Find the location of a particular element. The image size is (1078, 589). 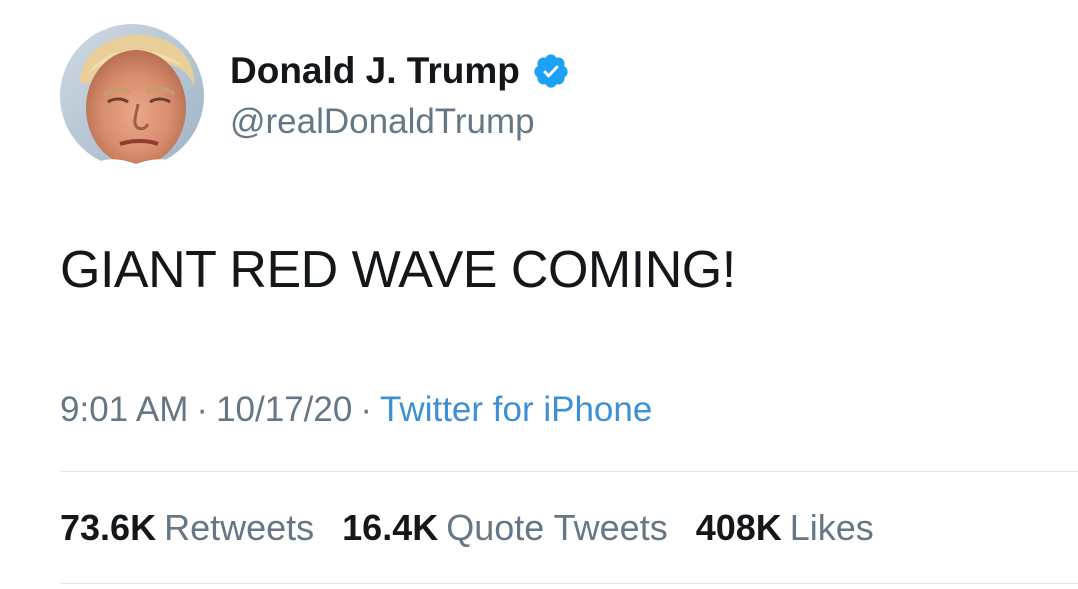

avatar-image is located at coordinates (132, 96).